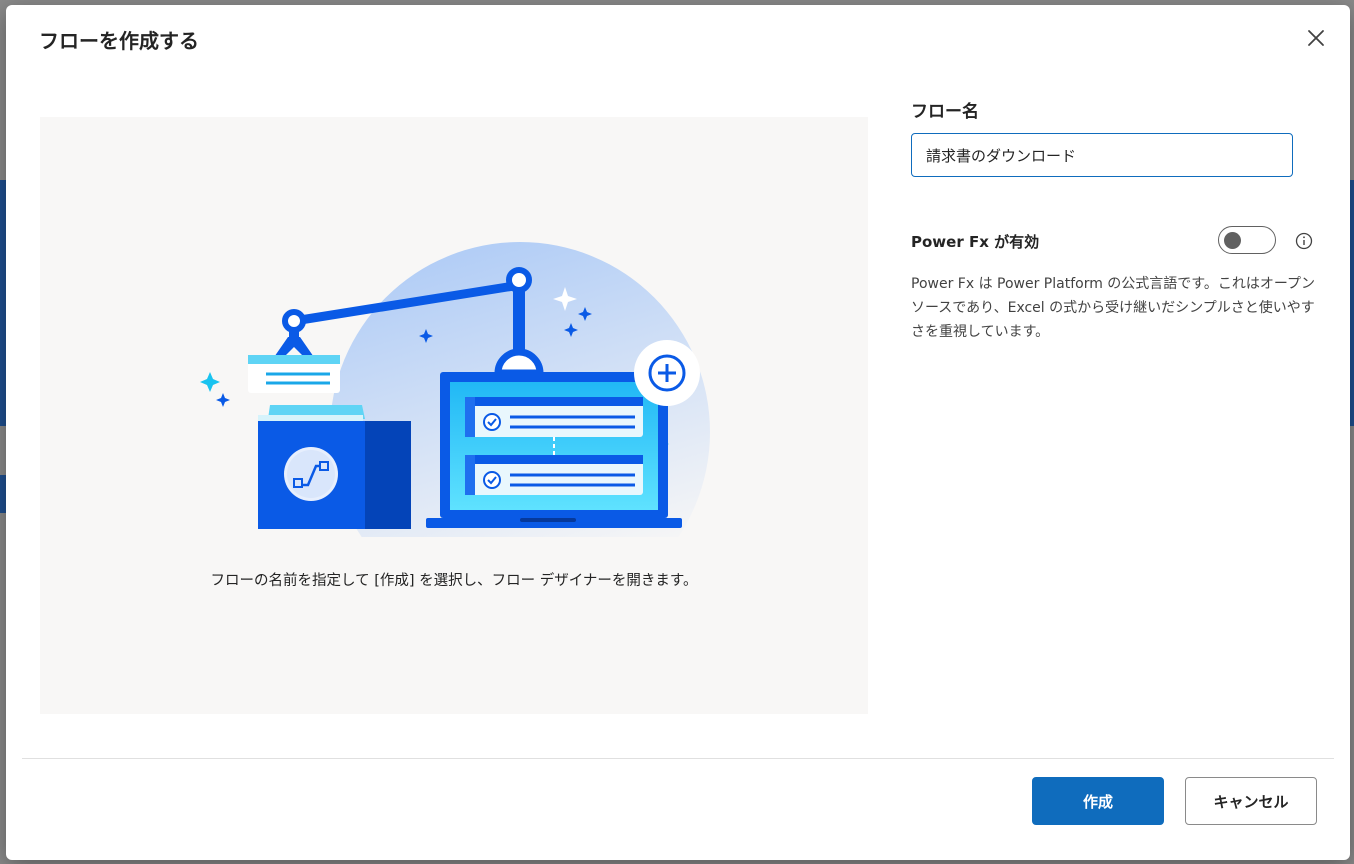 This screenshot has width=1354, height=864. What do you see at coordinates (454, 581) in the screenshot?
I see `illustration-caption: フローの名前を指定して [作成] を選択し、フロー デザイナーを開きます。` at bounding box center [454, 581].